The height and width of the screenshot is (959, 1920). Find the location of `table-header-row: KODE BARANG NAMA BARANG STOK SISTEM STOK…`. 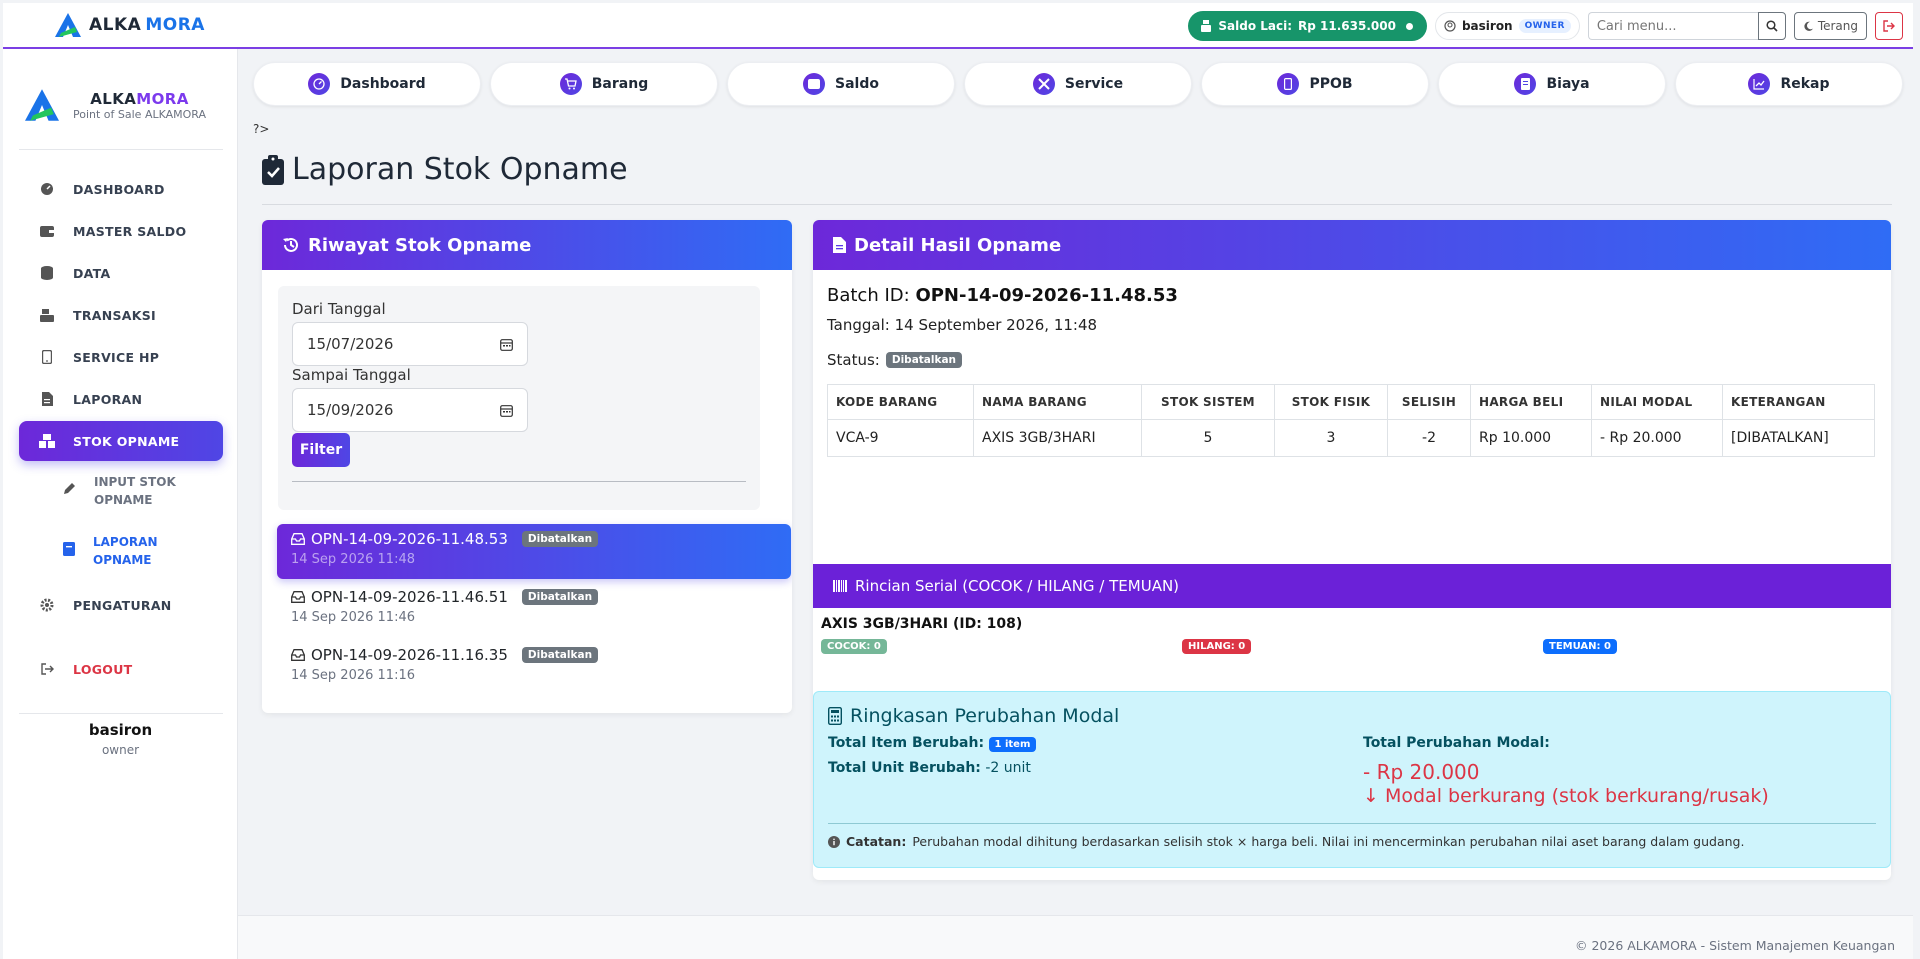

table-header-row: KODE BARANG NAMA BARANG STOK SISTEM STOK… is located at coordinates (1351, 402).